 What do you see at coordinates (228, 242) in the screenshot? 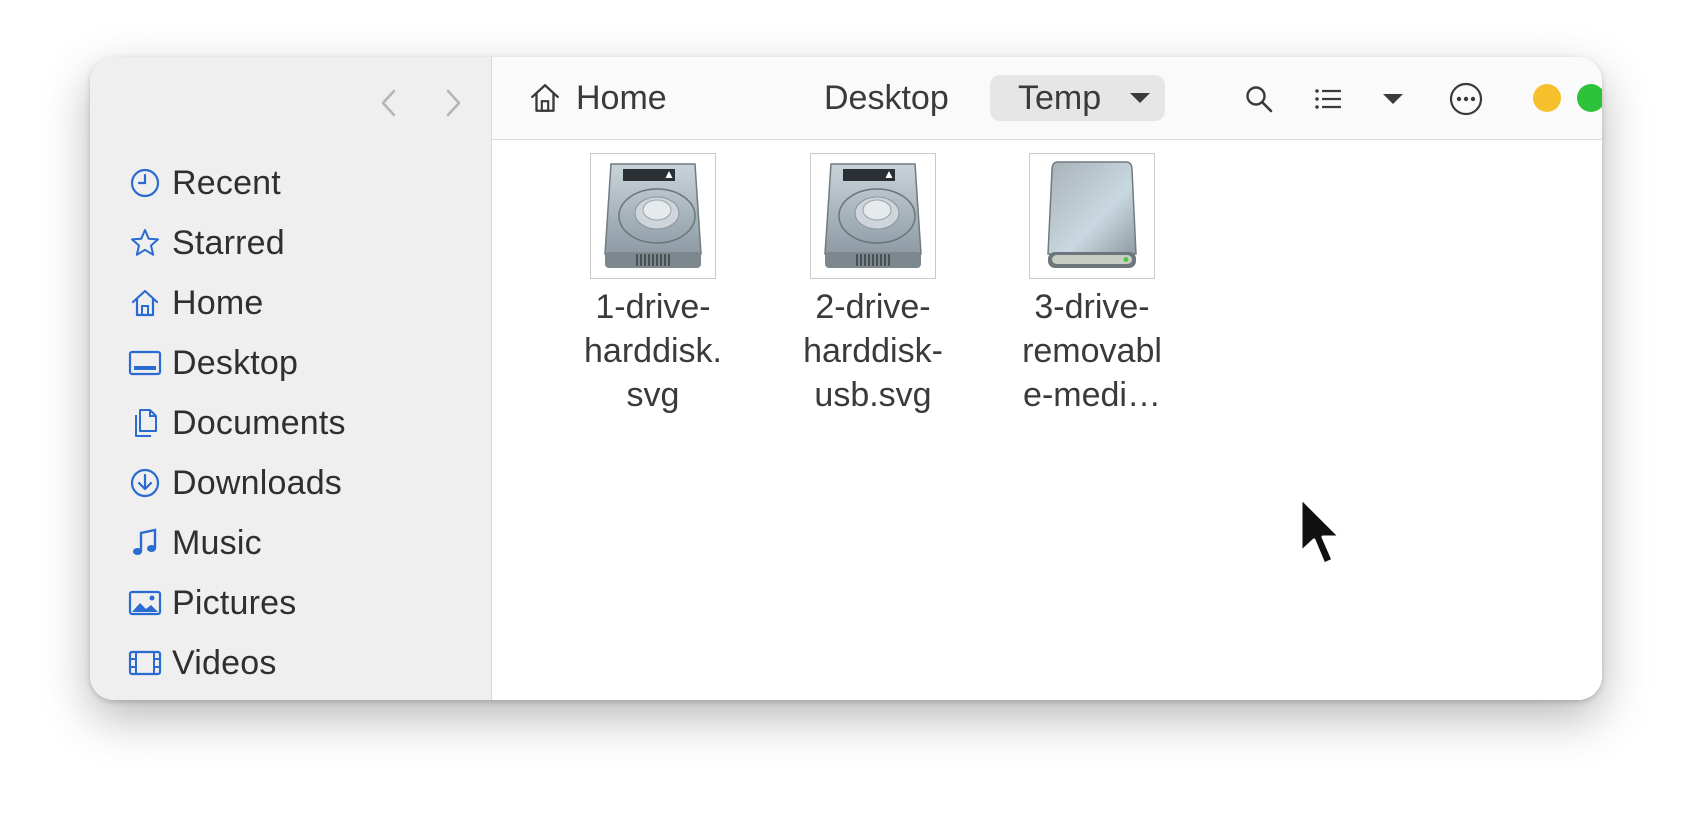
I see `sidebar-item-label: Starred` at bounding box center [228, 242].